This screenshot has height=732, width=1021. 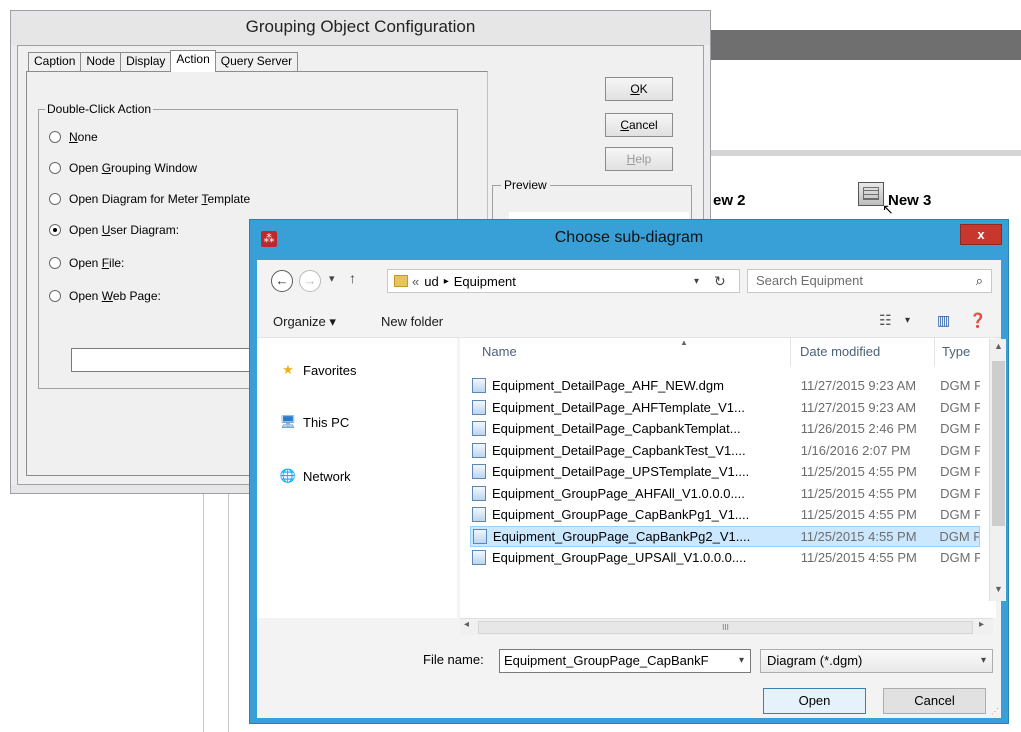 I want to click on tab-query-server: Query Server, so click(x=256, y=61).